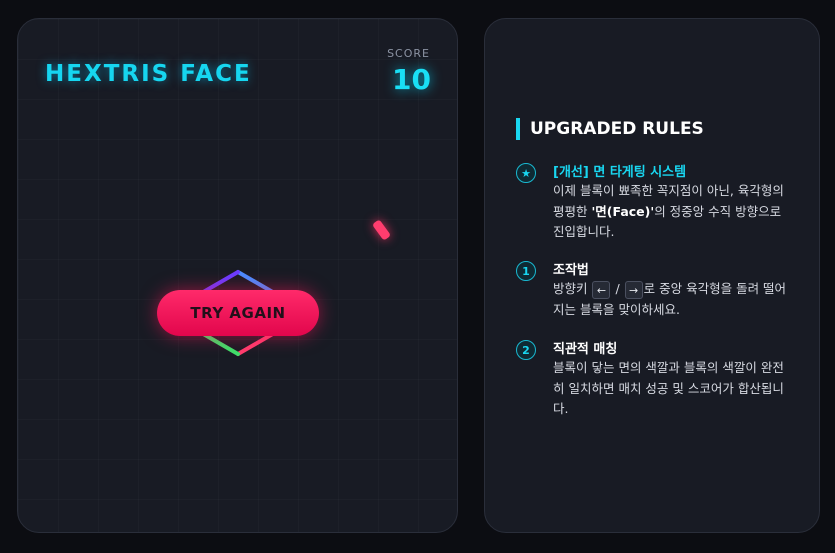 Image resolution: width=835 pixels, height=553 pixels. Describe the element at coordinates (526, 350) in the screenshot. I see `step-two-badge: 2` at that location.